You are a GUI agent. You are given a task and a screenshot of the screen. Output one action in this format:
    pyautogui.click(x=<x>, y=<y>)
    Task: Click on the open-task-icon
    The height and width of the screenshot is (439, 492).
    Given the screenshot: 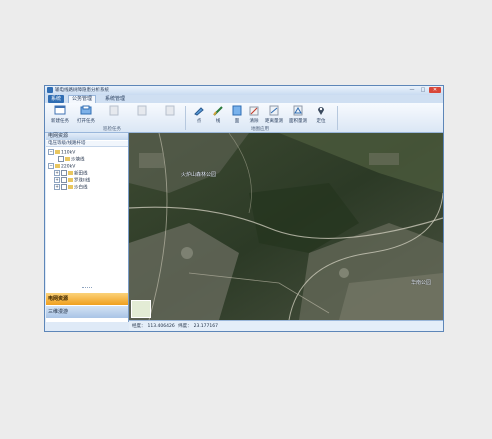 What is the action you would take?
    pyautogui.click(x=86, y=110)
    